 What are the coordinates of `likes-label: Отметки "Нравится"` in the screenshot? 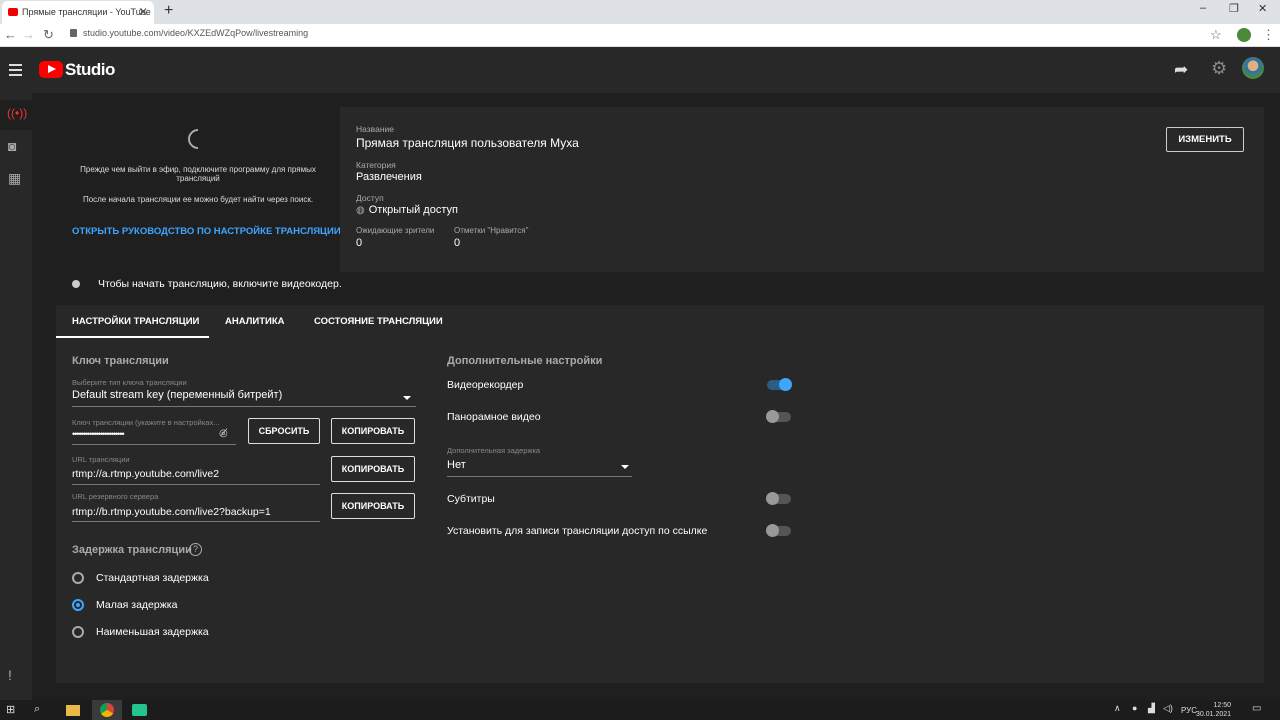 It's located at (491, 230).